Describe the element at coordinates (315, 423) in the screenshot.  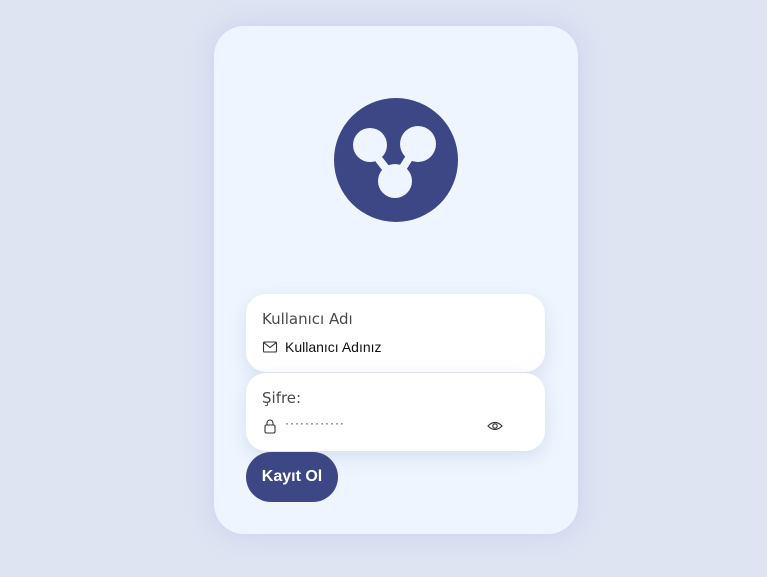
I see `password-input: ············` at that location.